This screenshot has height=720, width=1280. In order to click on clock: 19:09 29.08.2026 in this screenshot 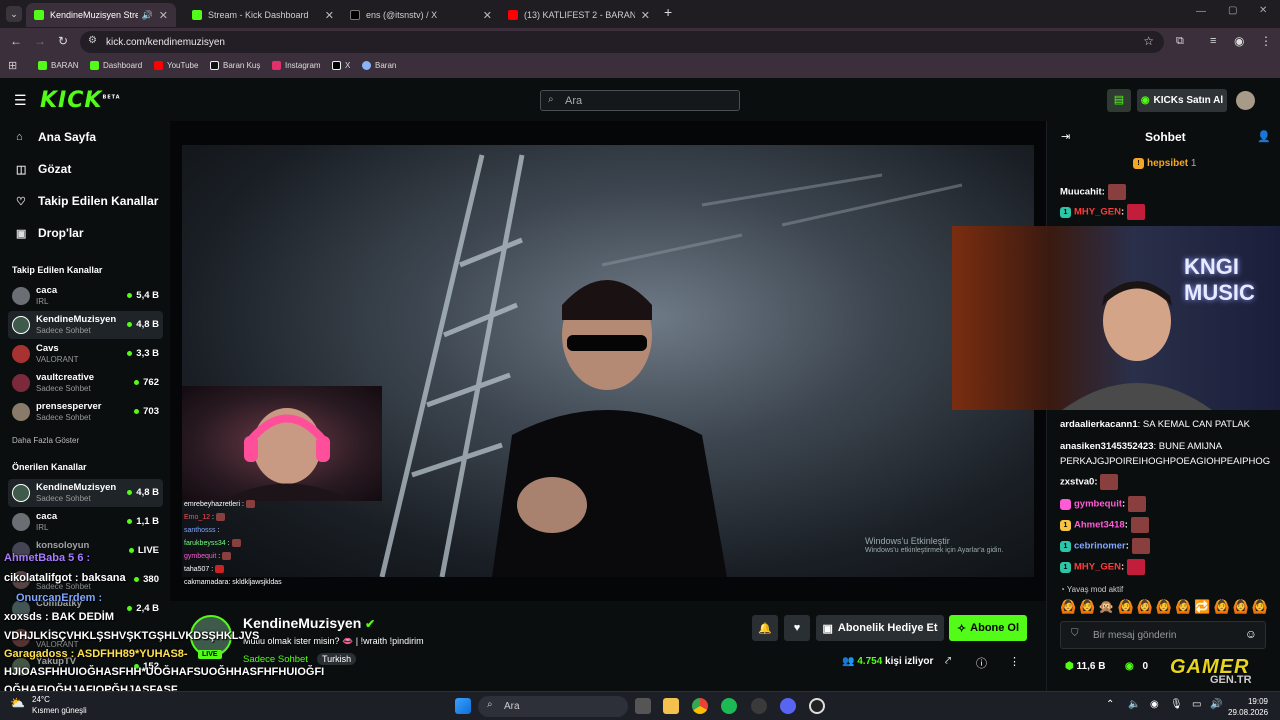, I will do `click(1248, 707)`.